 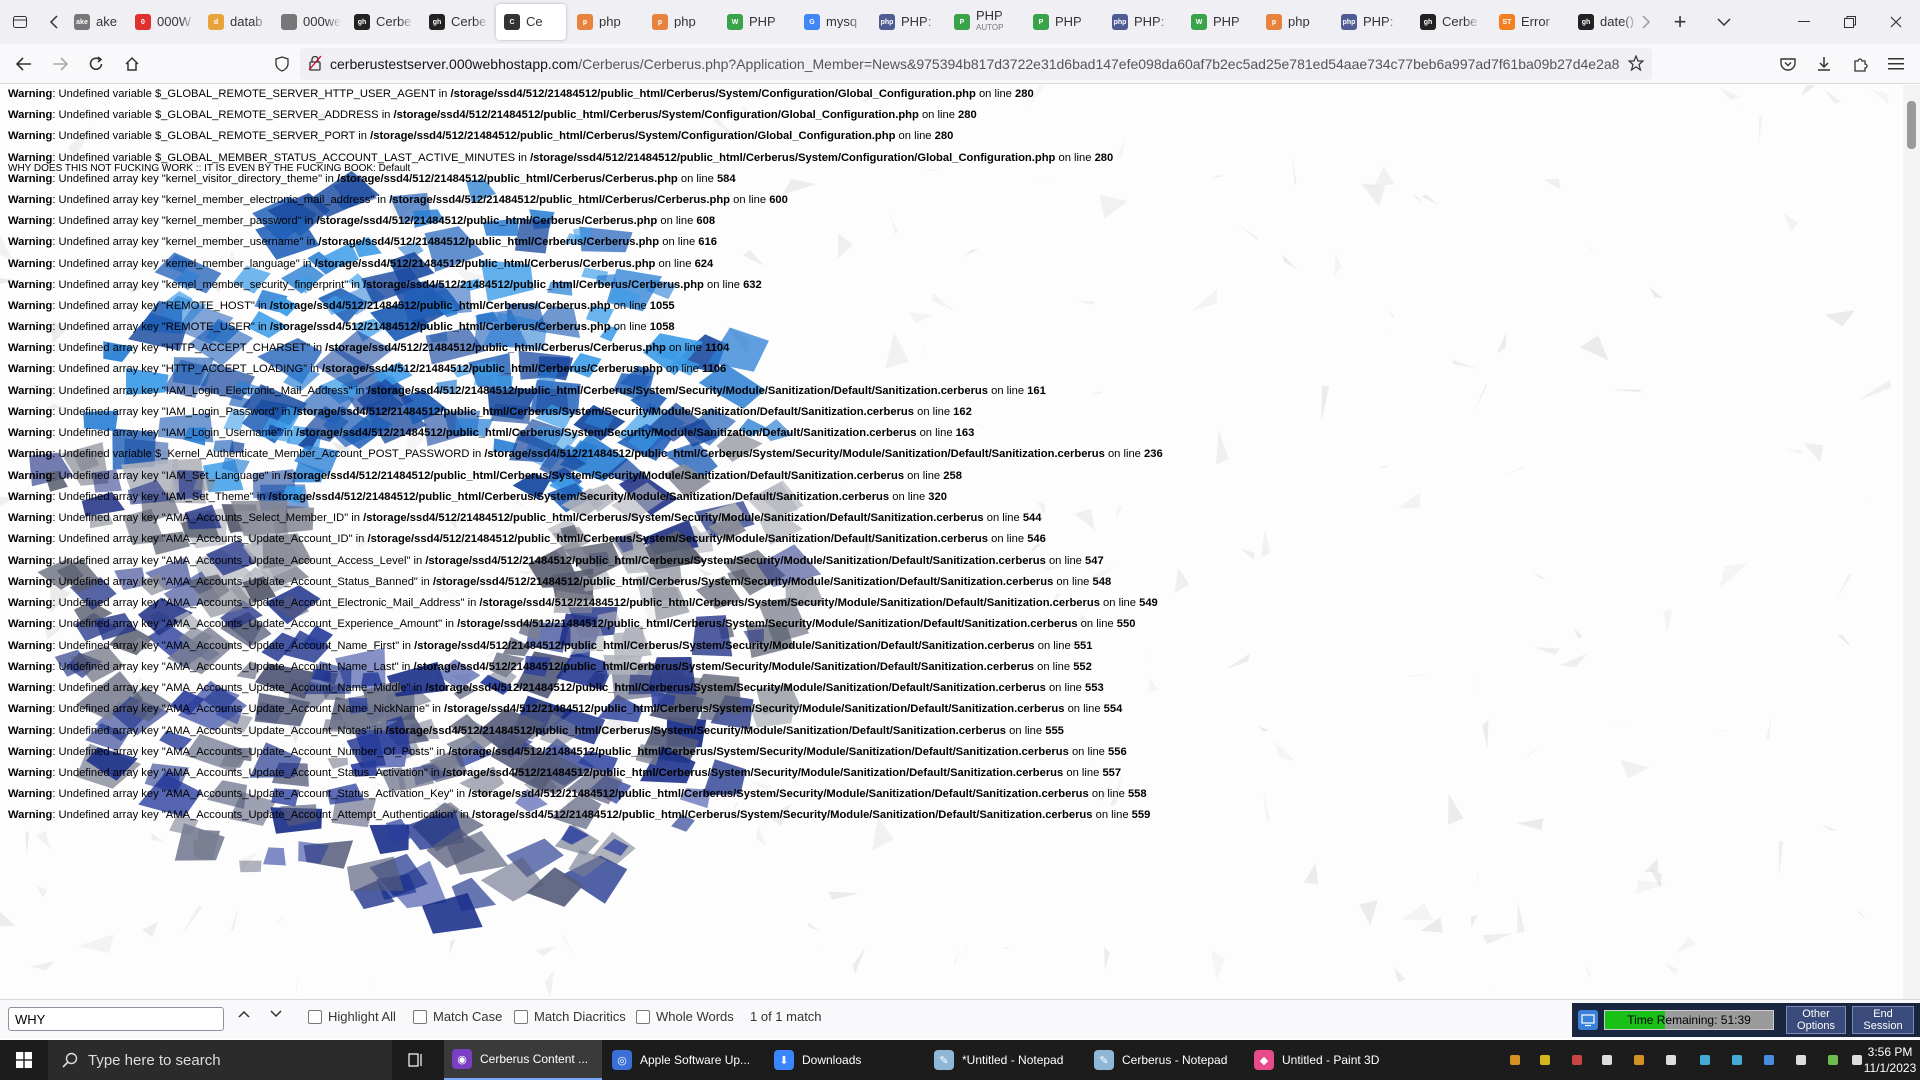 I want to click on app-menu-icon, so click(x=1896, y=64).